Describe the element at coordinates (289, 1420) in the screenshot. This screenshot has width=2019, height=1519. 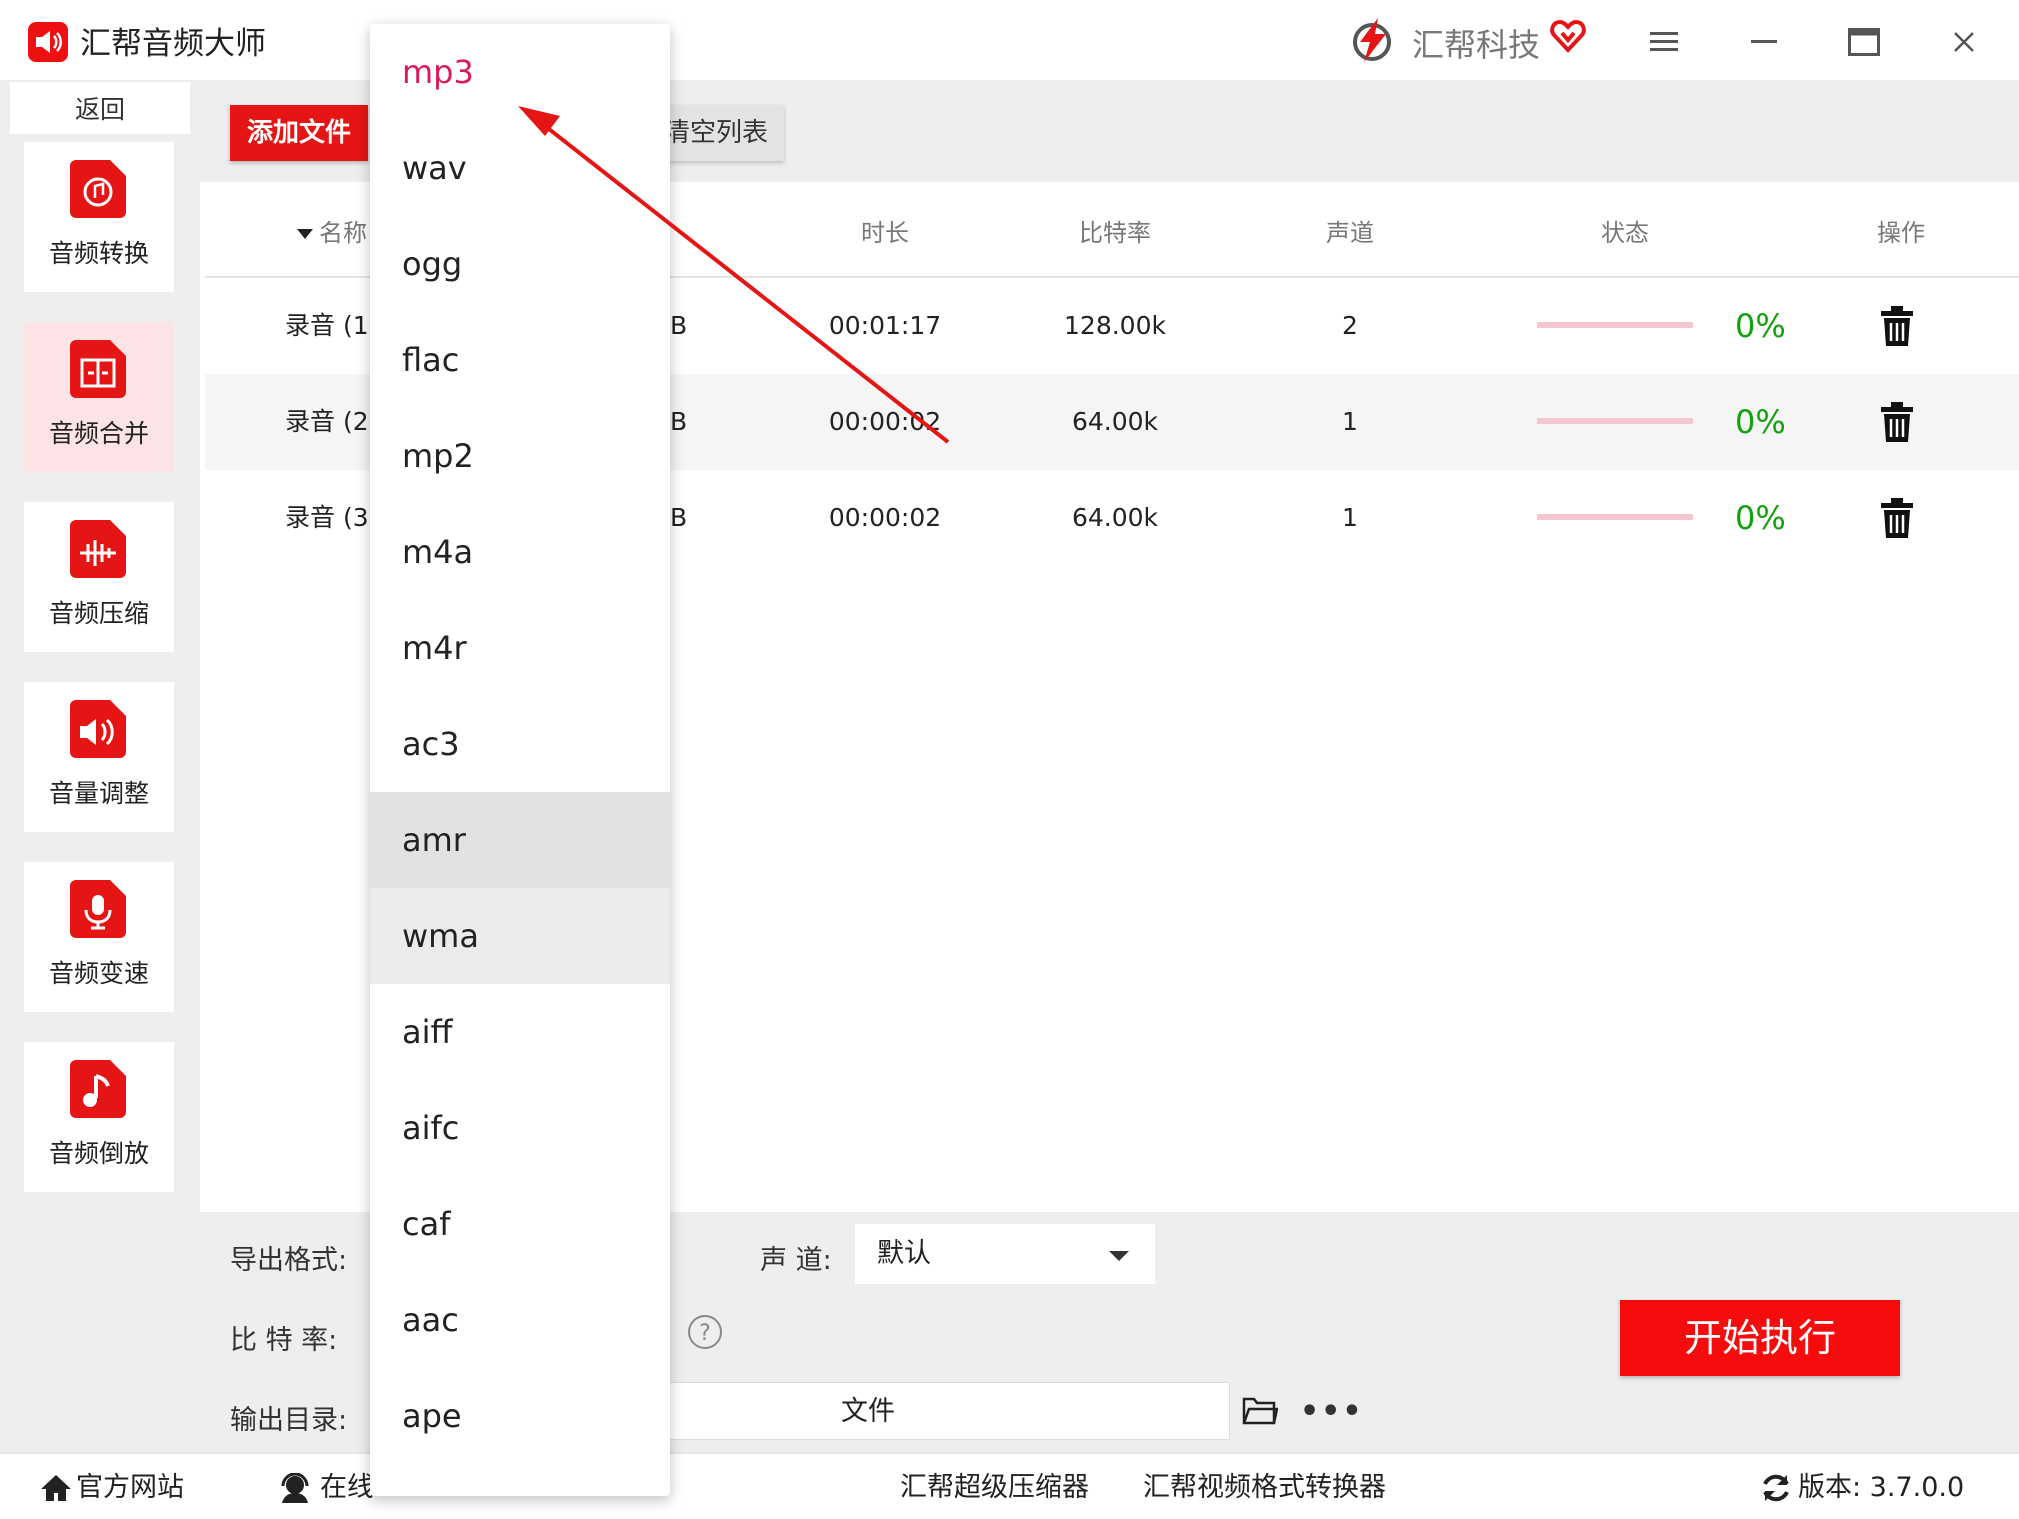
I see `output-dir-label: 输出目录:` at that location.